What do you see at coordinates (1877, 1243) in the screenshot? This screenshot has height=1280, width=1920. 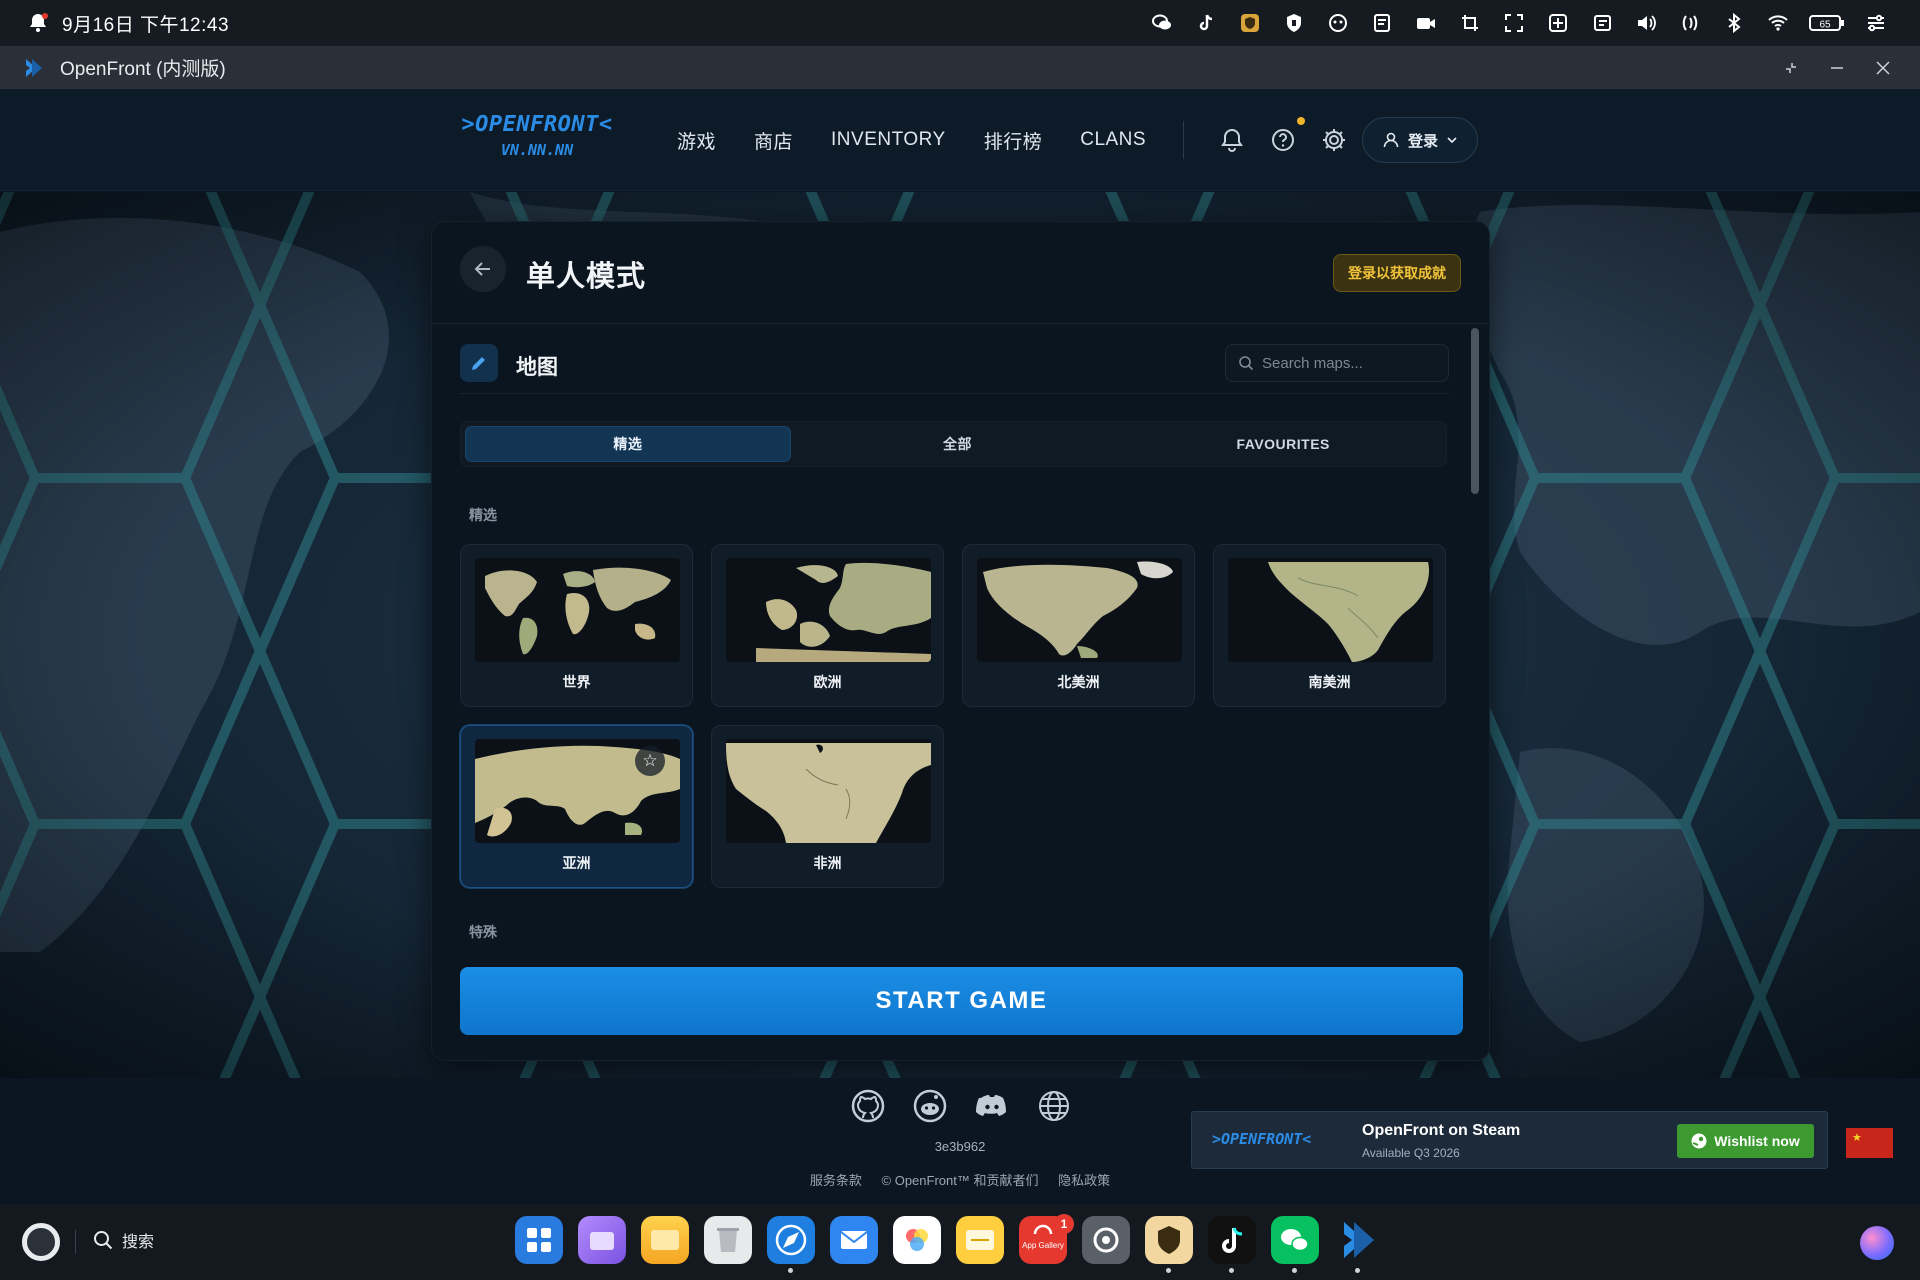 I see `ai-assistant-icon` at bounding box center [1877, 1243].